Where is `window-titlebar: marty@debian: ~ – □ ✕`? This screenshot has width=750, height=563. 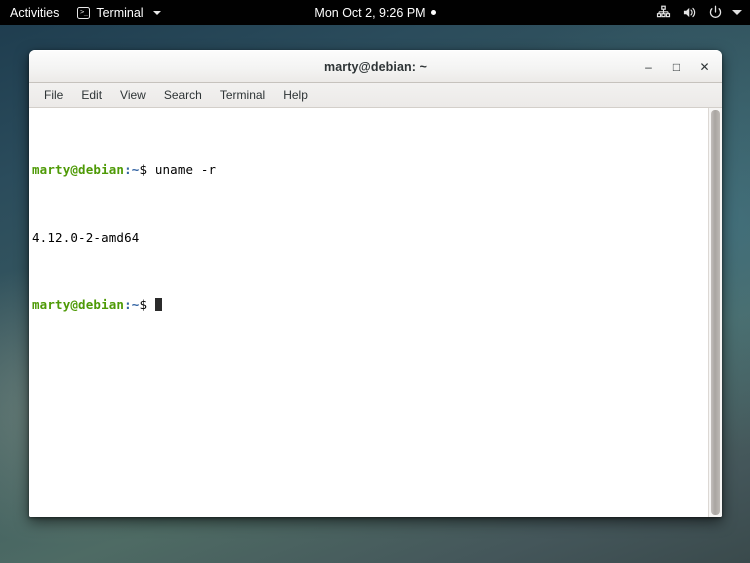
window-titlebar: marty@debian: ~ – □ ✕ is located at coordinates (375, 66).